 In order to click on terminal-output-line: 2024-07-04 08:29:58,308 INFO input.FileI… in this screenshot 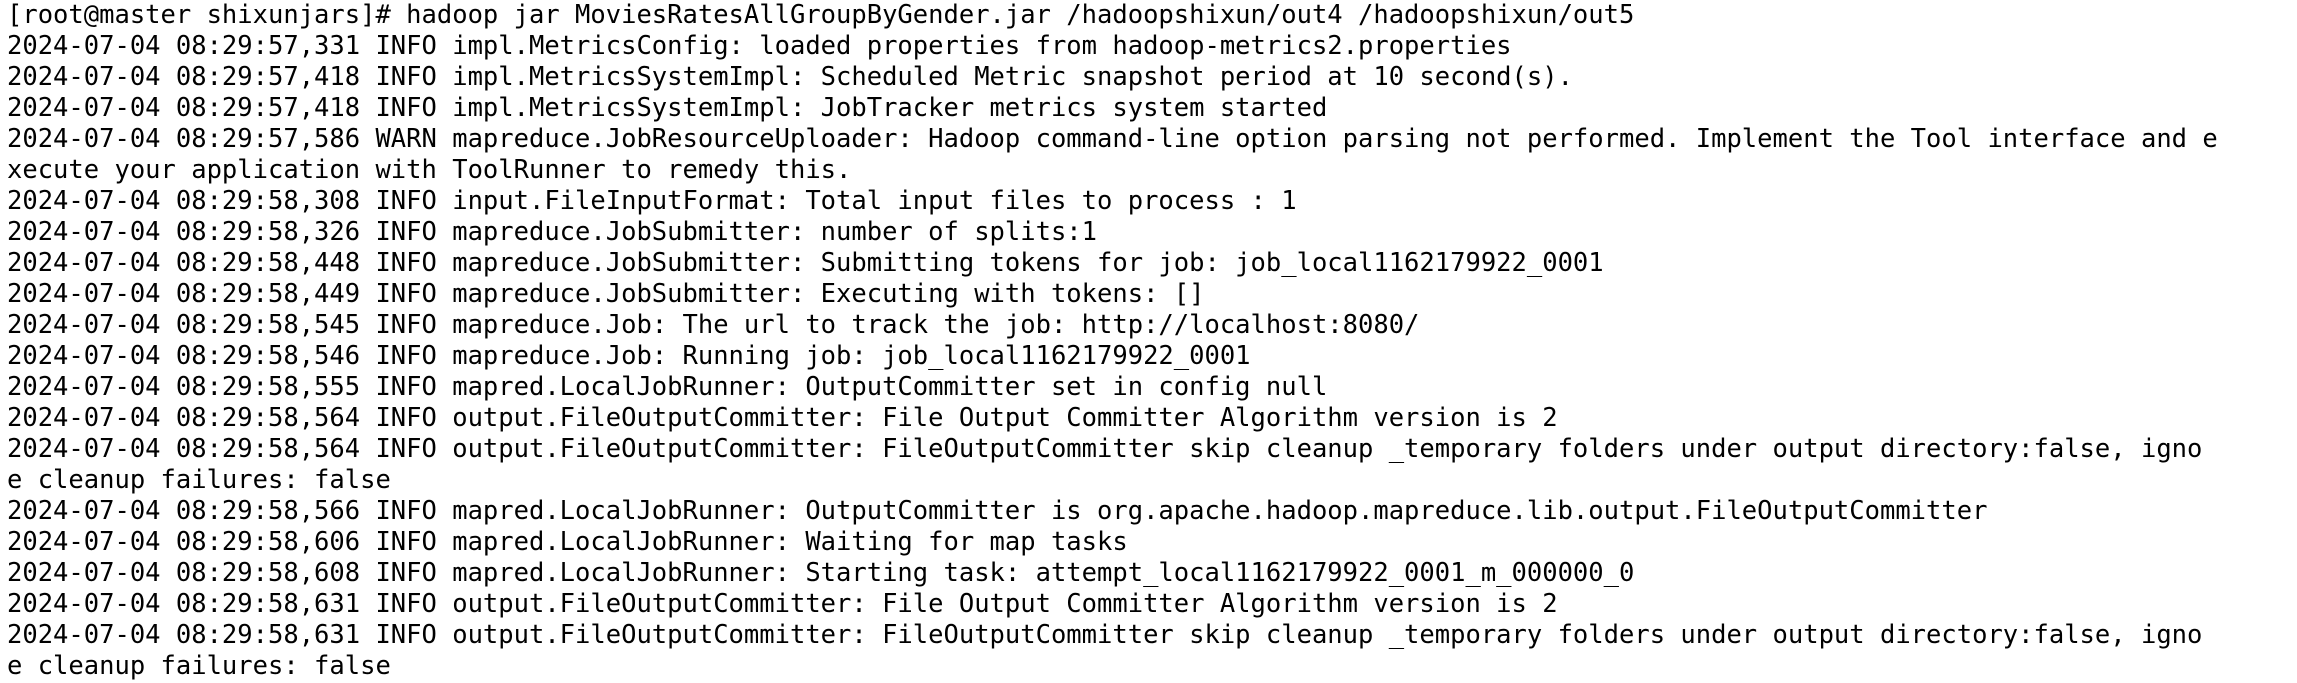, I will do `click(652, 201)`.